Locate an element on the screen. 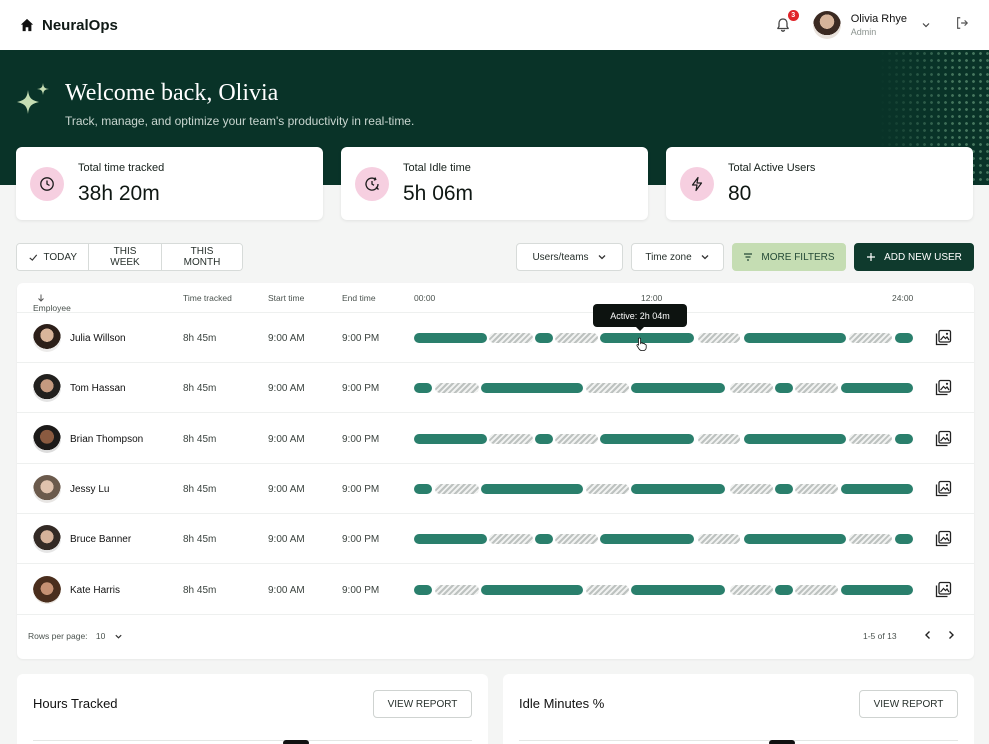  chevron-down-icon is located at coordinates (926, 25).